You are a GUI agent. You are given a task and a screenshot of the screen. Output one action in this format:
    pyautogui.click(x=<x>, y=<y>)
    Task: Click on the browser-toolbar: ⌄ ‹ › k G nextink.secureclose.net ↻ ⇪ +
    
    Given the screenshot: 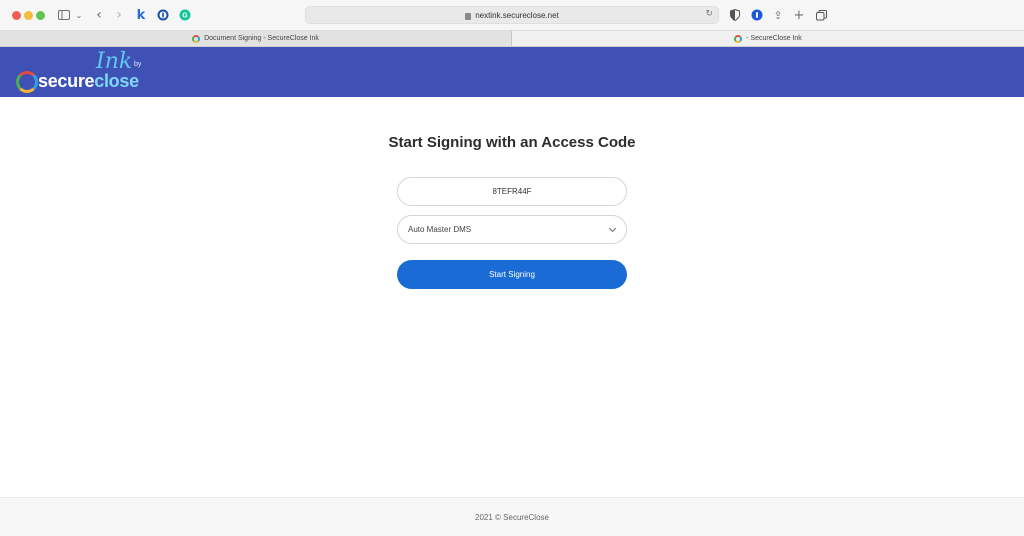 What is the action you would take?
    pyautogui.click(x=512, y=15)
    